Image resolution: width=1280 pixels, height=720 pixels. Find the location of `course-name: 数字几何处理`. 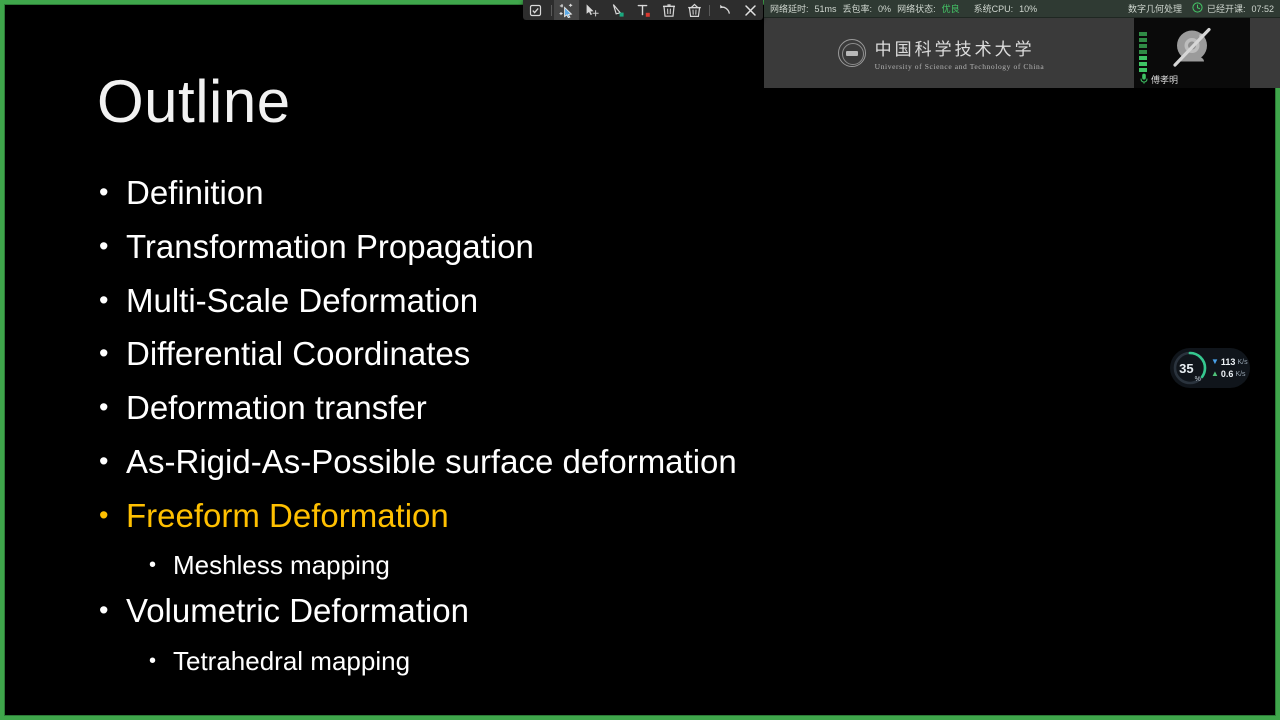

course-name: 数字几何处理 is located at coordinates (1154, 9).